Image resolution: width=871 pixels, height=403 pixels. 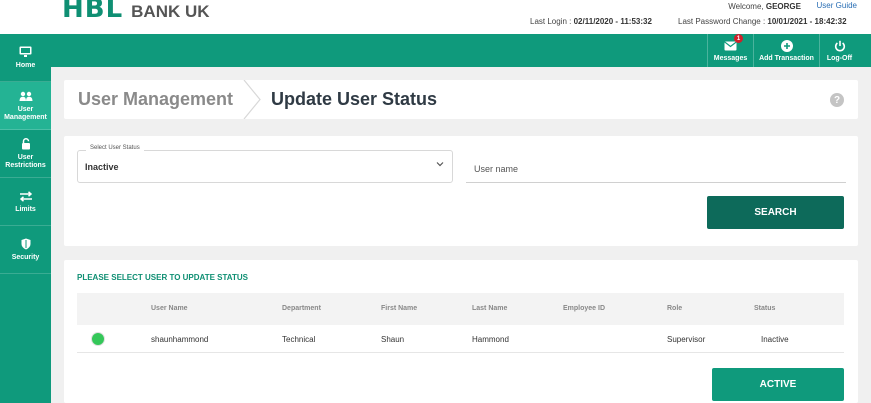 What do you see at coordinates (496, 169) in the screenshot?
I see `username-placeholder: User name` at bounding box center [496, 169].